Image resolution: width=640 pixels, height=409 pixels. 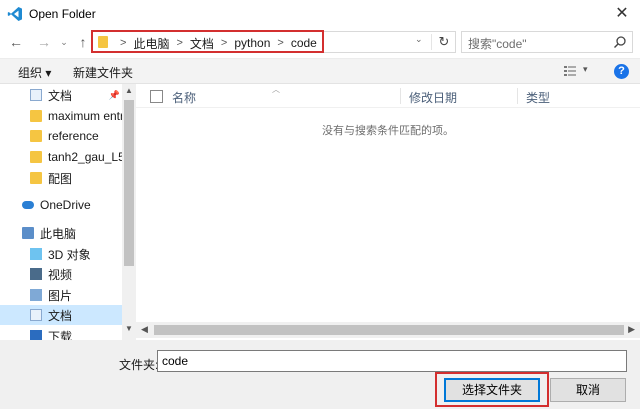 What do you see at coordinates (28, 233) in the screenshot?
I see `computer-icon` at bounding box center [28, 233].